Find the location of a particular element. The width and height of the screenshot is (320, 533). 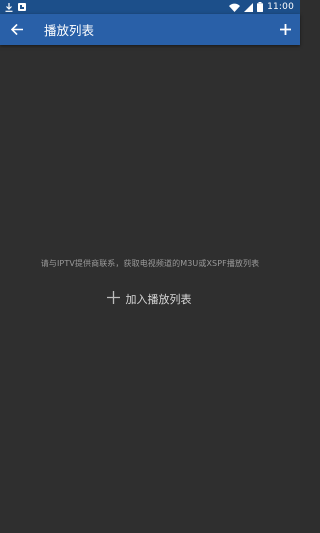

status-left-icons is located at coordinates (13, 7).